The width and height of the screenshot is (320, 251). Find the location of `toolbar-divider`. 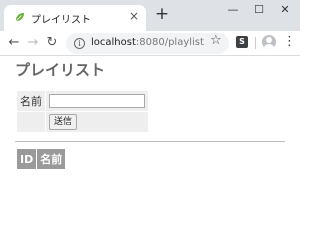

toolbar-divider is located at coordinates (255, 43).